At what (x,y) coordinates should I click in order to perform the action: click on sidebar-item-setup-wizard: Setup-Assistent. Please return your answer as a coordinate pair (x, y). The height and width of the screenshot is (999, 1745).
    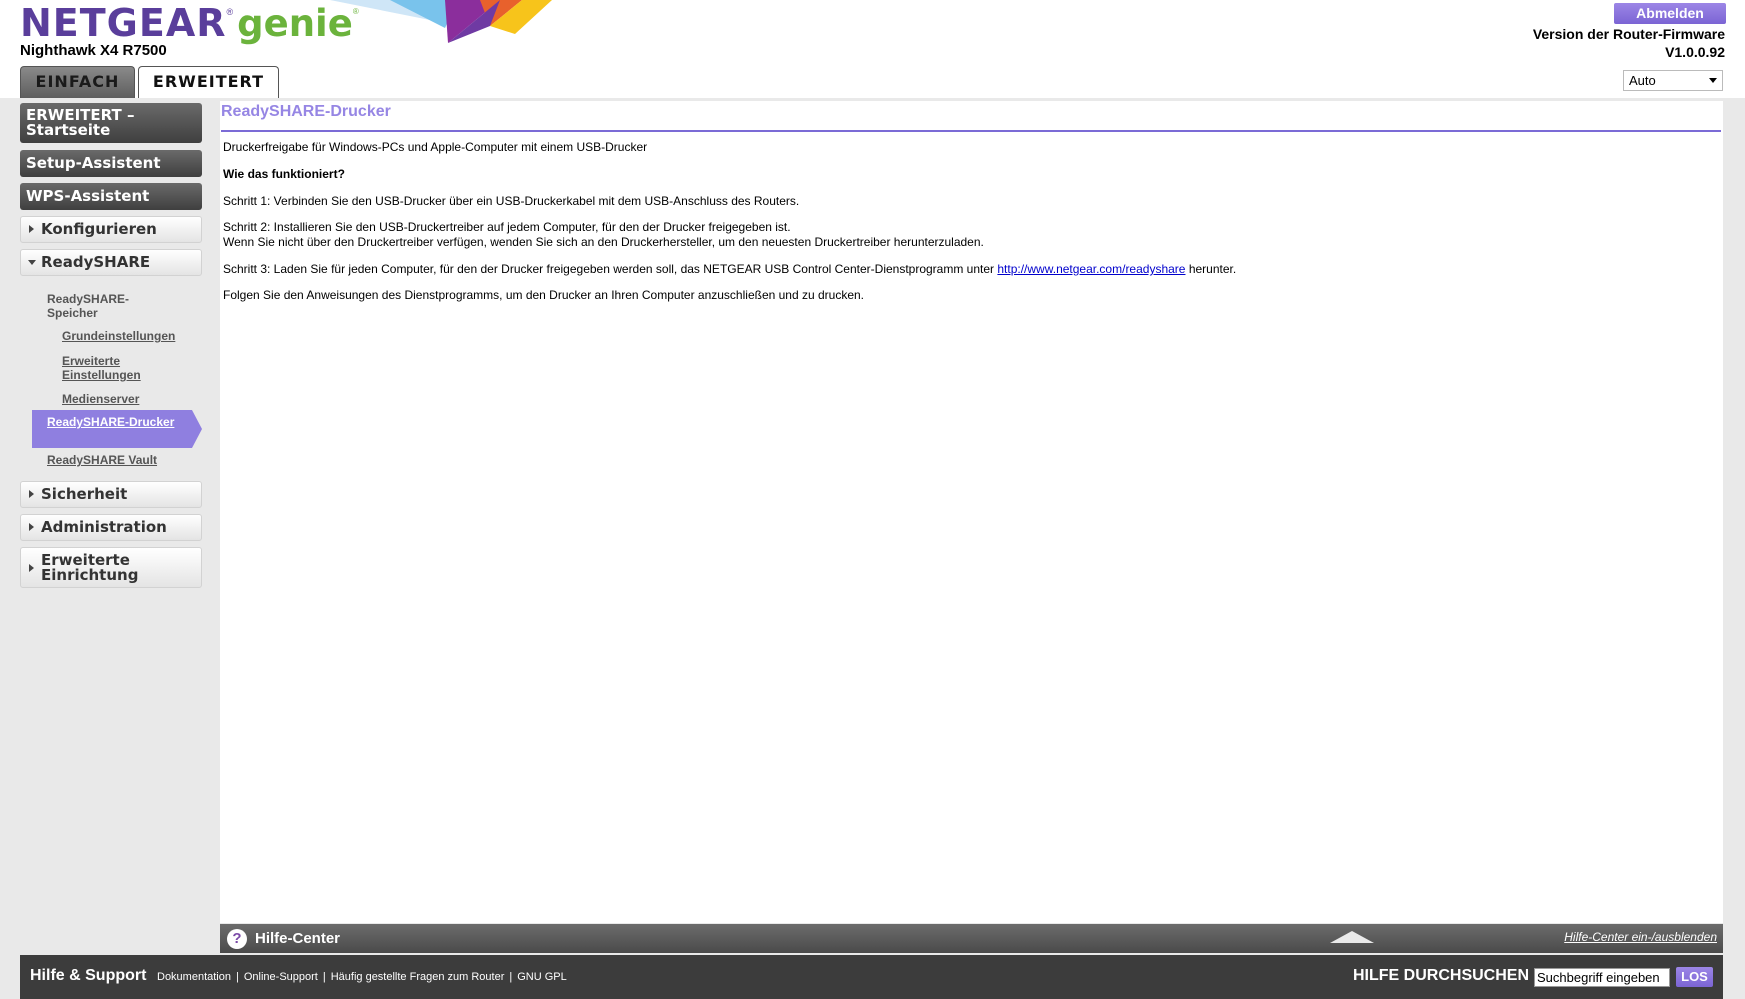
    Looking at the image, I should click on (111, 163).